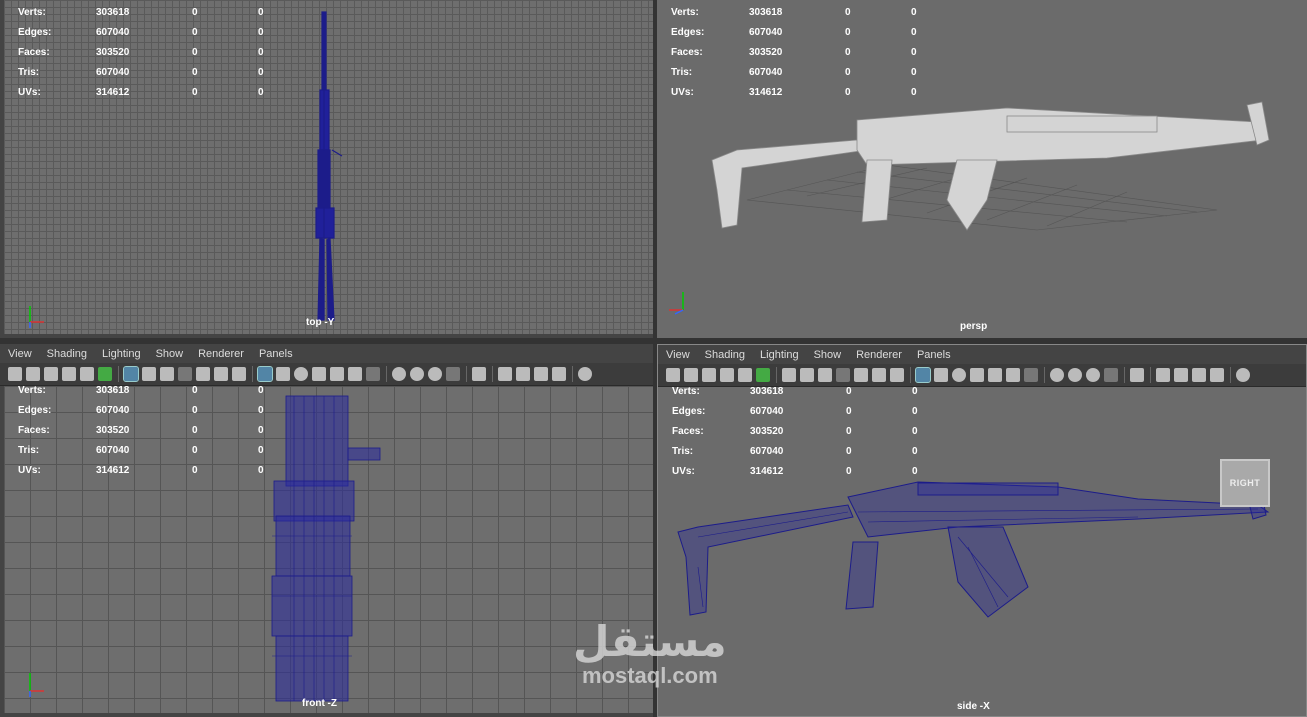  I want to click on camera-label: side -X, so click(973, 706).